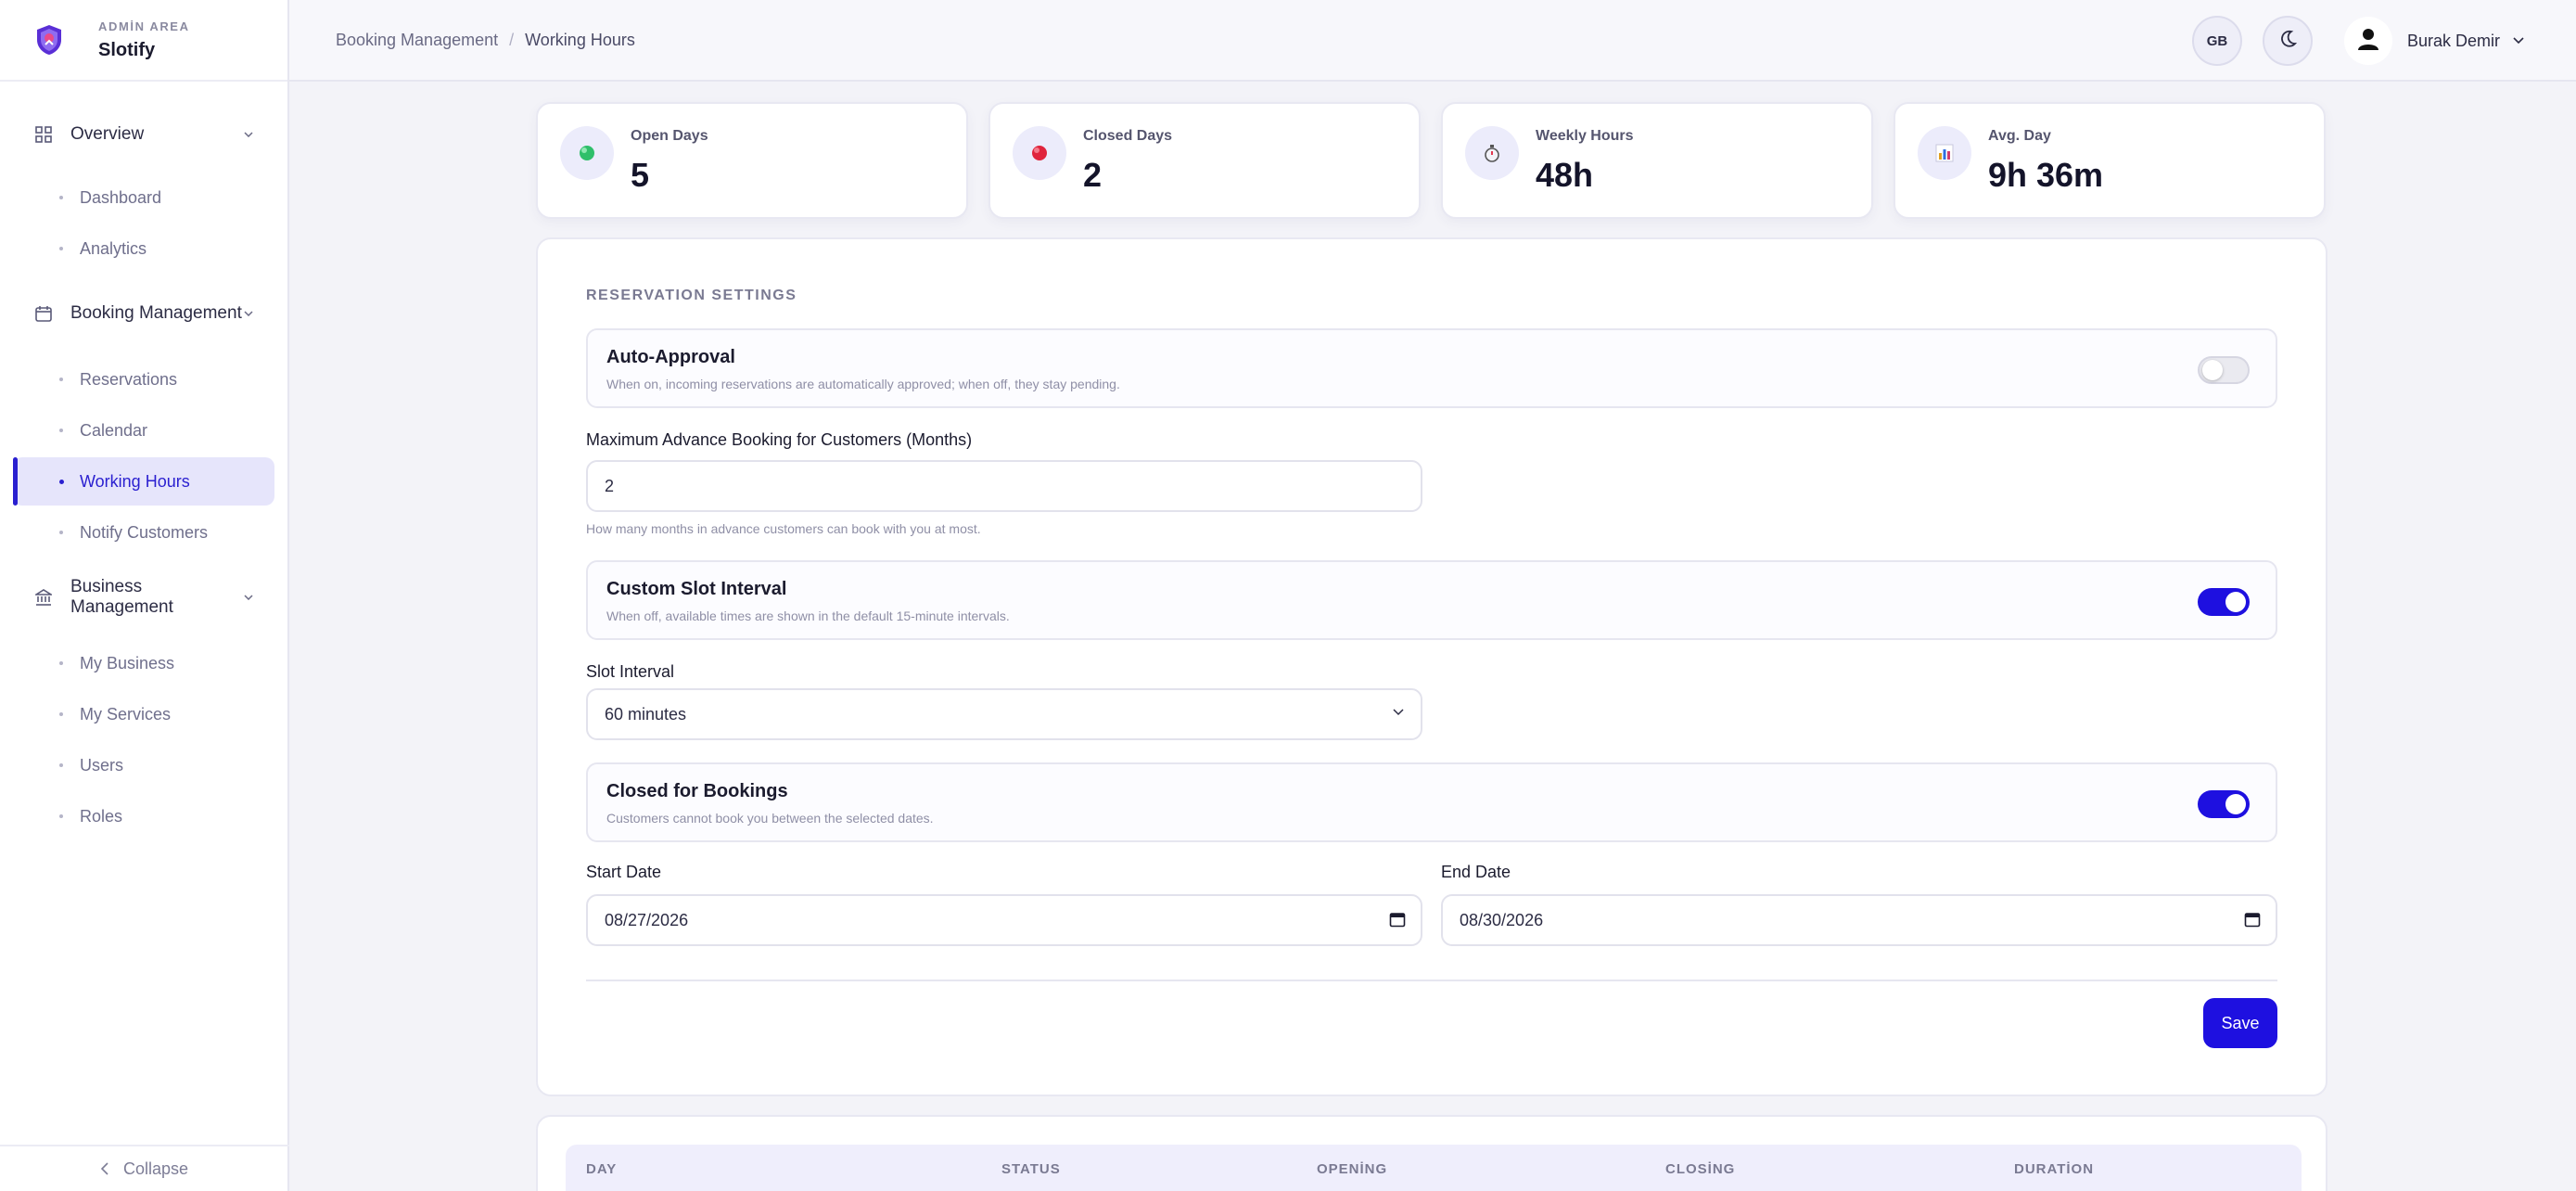  Describe the element at coordinates (144, 532) in the screenshot. I see `sidebar-item-notify-customers: Notify Customers` at that location.